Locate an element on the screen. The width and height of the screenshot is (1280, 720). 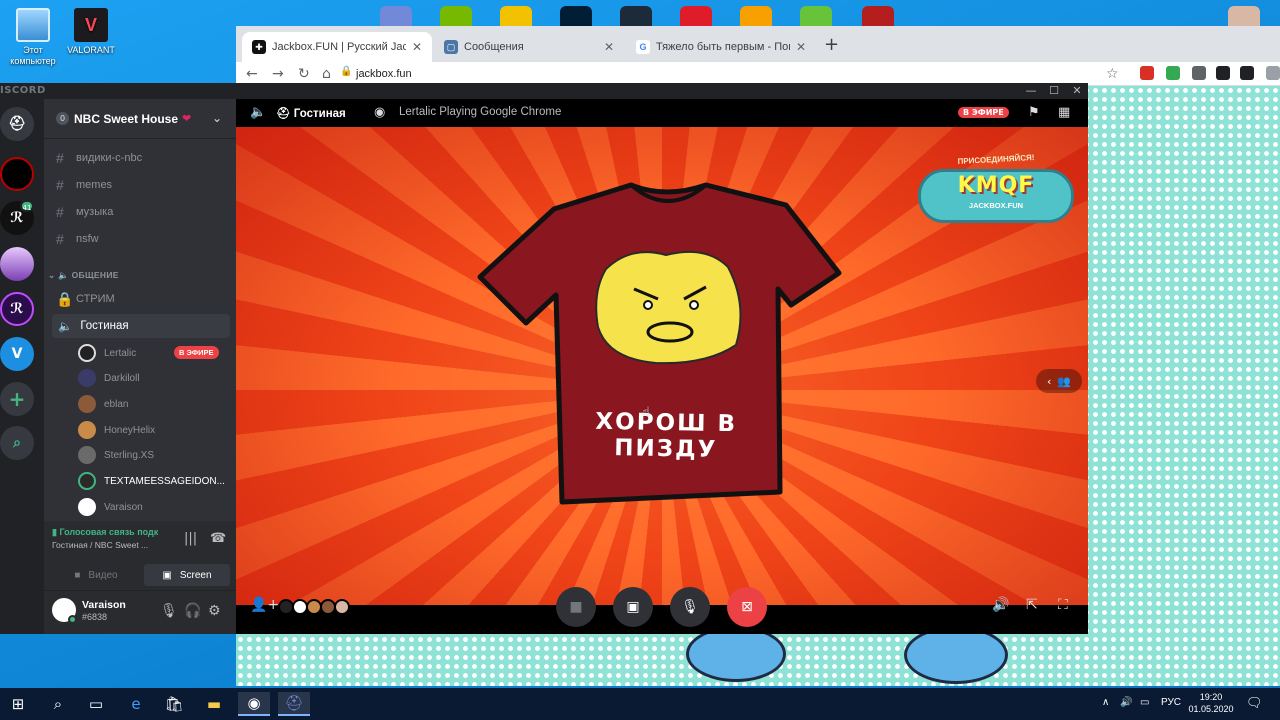
discord-taskbar-icon: ⛑ is located at coordinates (294, 704).